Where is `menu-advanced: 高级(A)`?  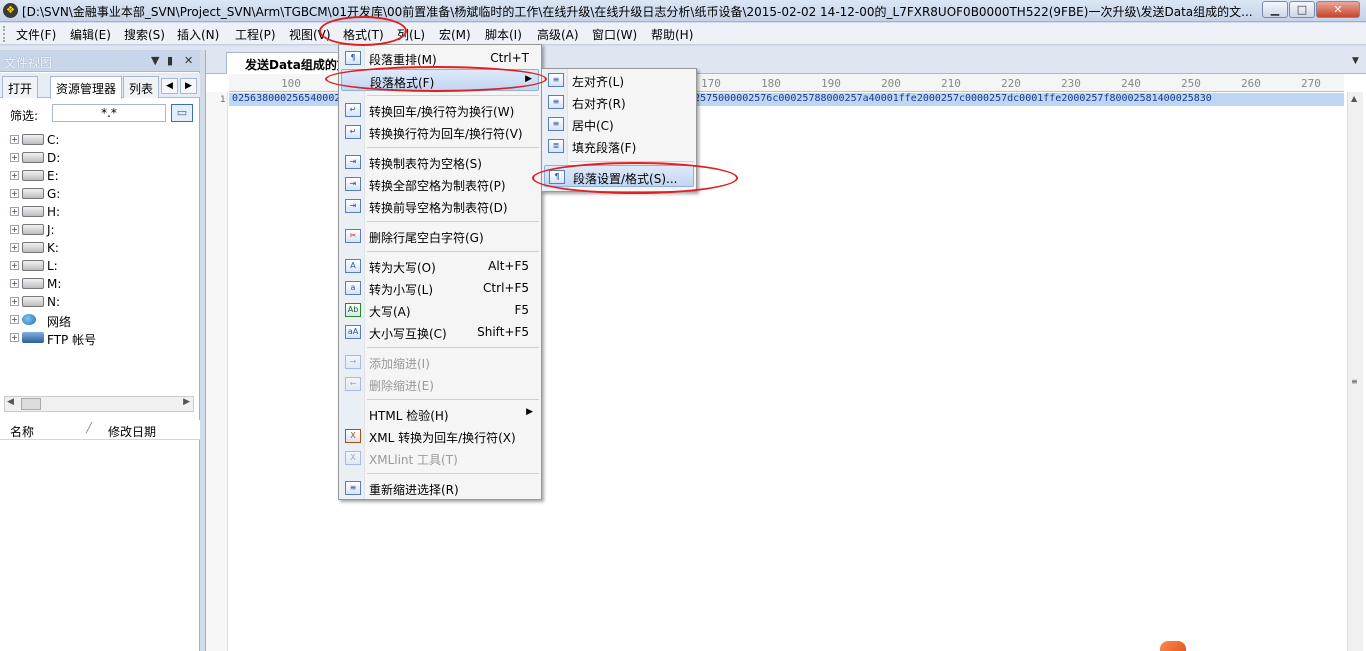
menu-advanced: 高级(A) is located at coordinates (558, 34).